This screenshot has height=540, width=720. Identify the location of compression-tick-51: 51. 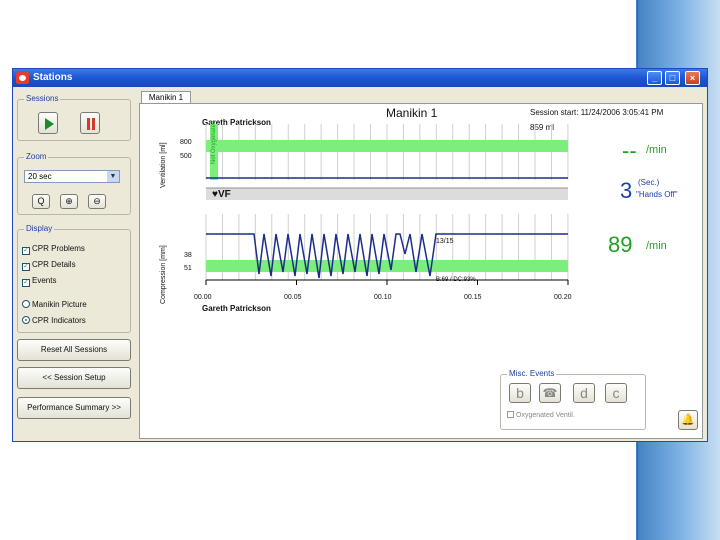
(188, 268).